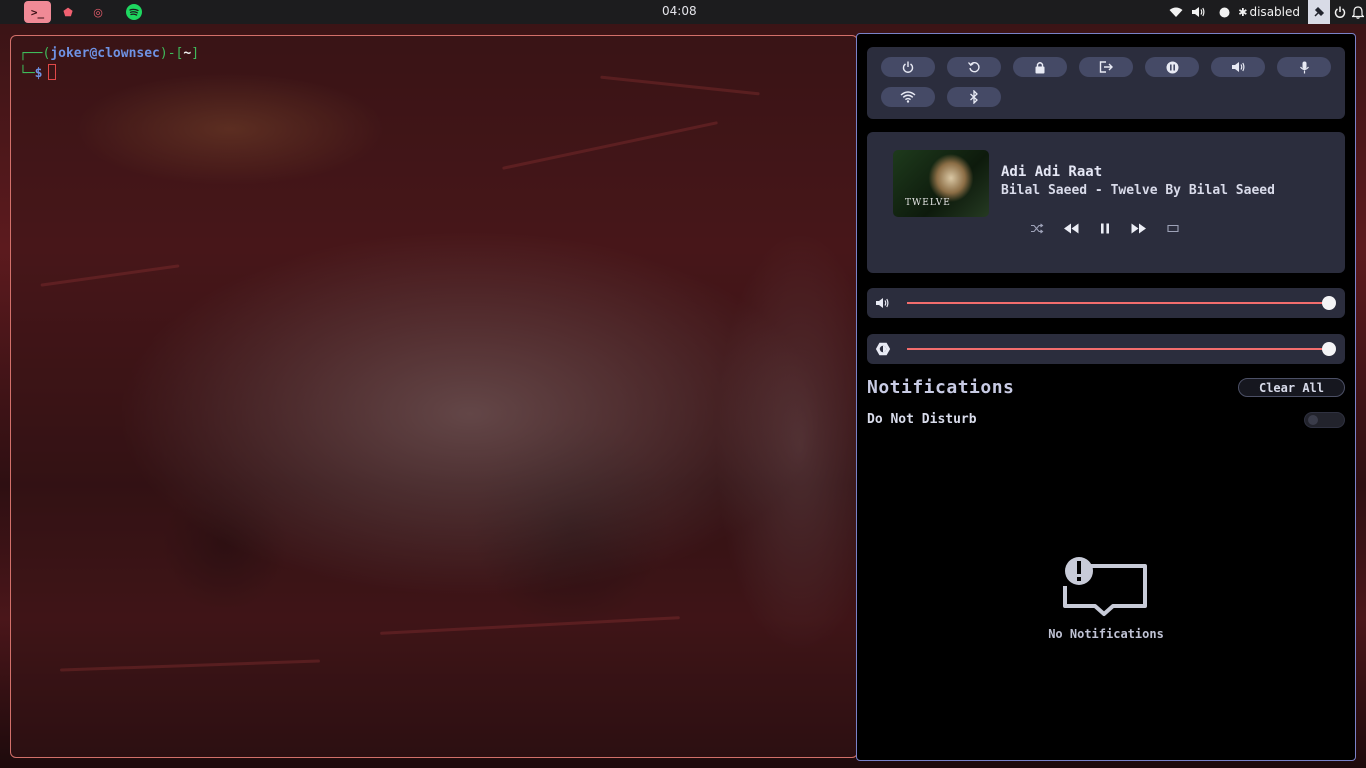  What do you see at coordinates (1243, 12) in the screenshot?
I see `bluetooth-icon: ✱` at bounding box center [1243, 12].